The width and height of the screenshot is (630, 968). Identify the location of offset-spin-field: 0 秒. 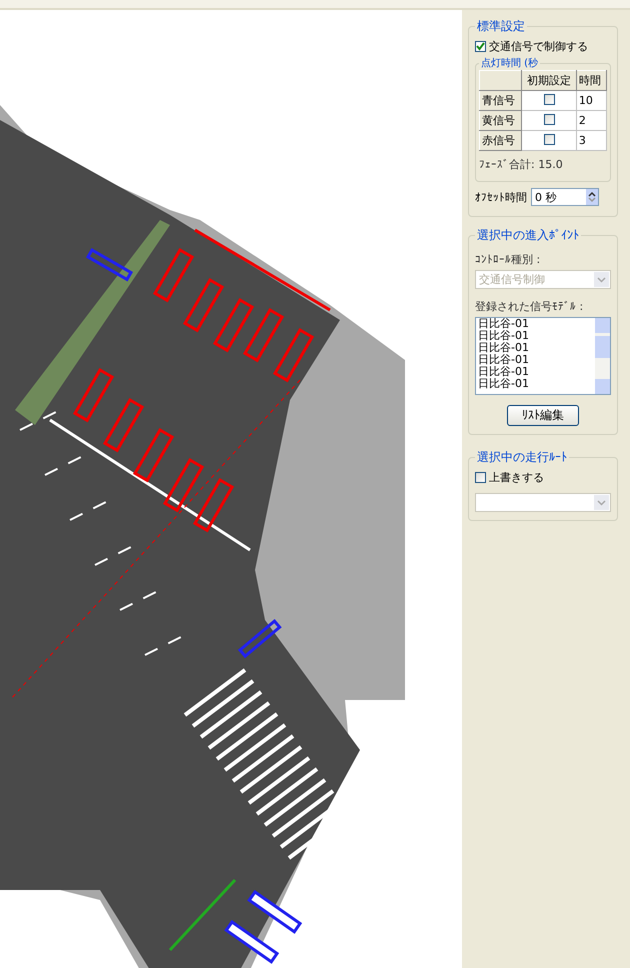
(565, 197).